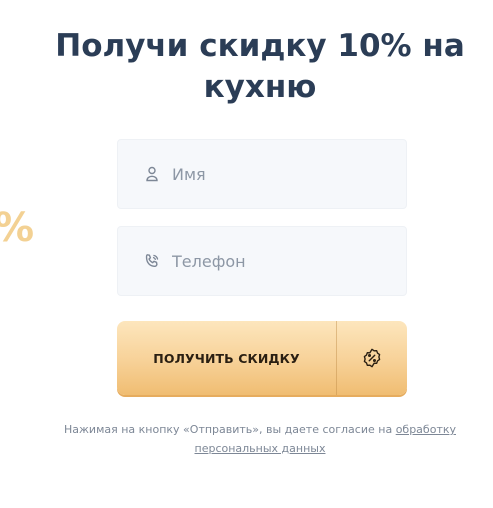  I want to click on page-title: Получи скидку 10% на кухню, so click(260, 66).